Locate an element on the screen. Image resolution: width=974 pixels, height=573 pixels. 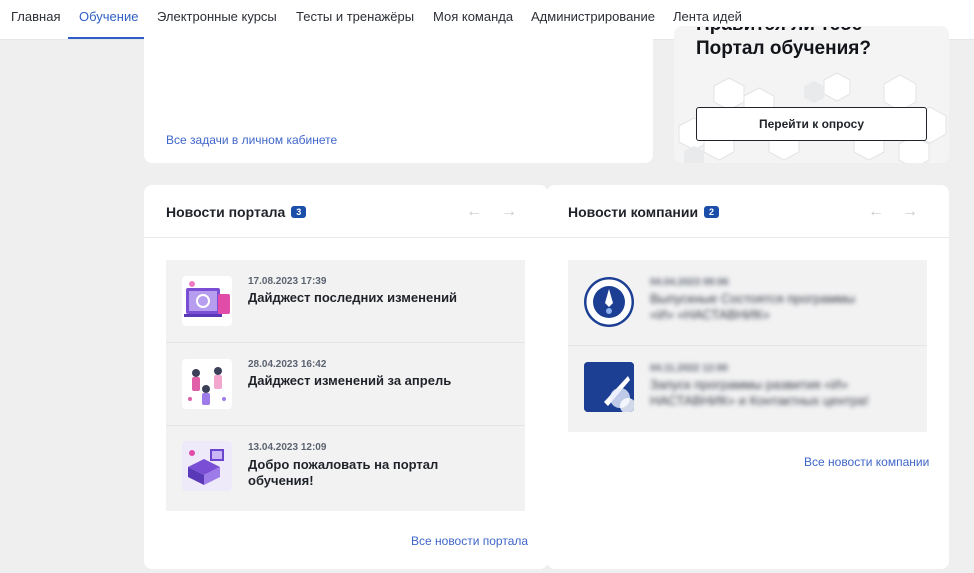
active-tab-indicator is located at coordinates (107, 38).